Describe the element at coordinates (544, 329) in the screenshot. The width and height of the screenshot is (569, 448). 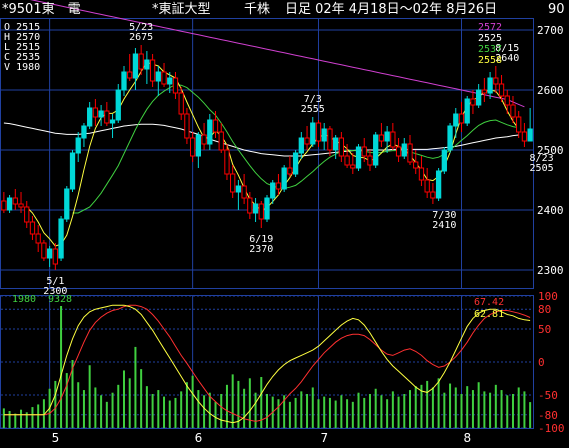
I see `osc-tick-label: 50` at that location.